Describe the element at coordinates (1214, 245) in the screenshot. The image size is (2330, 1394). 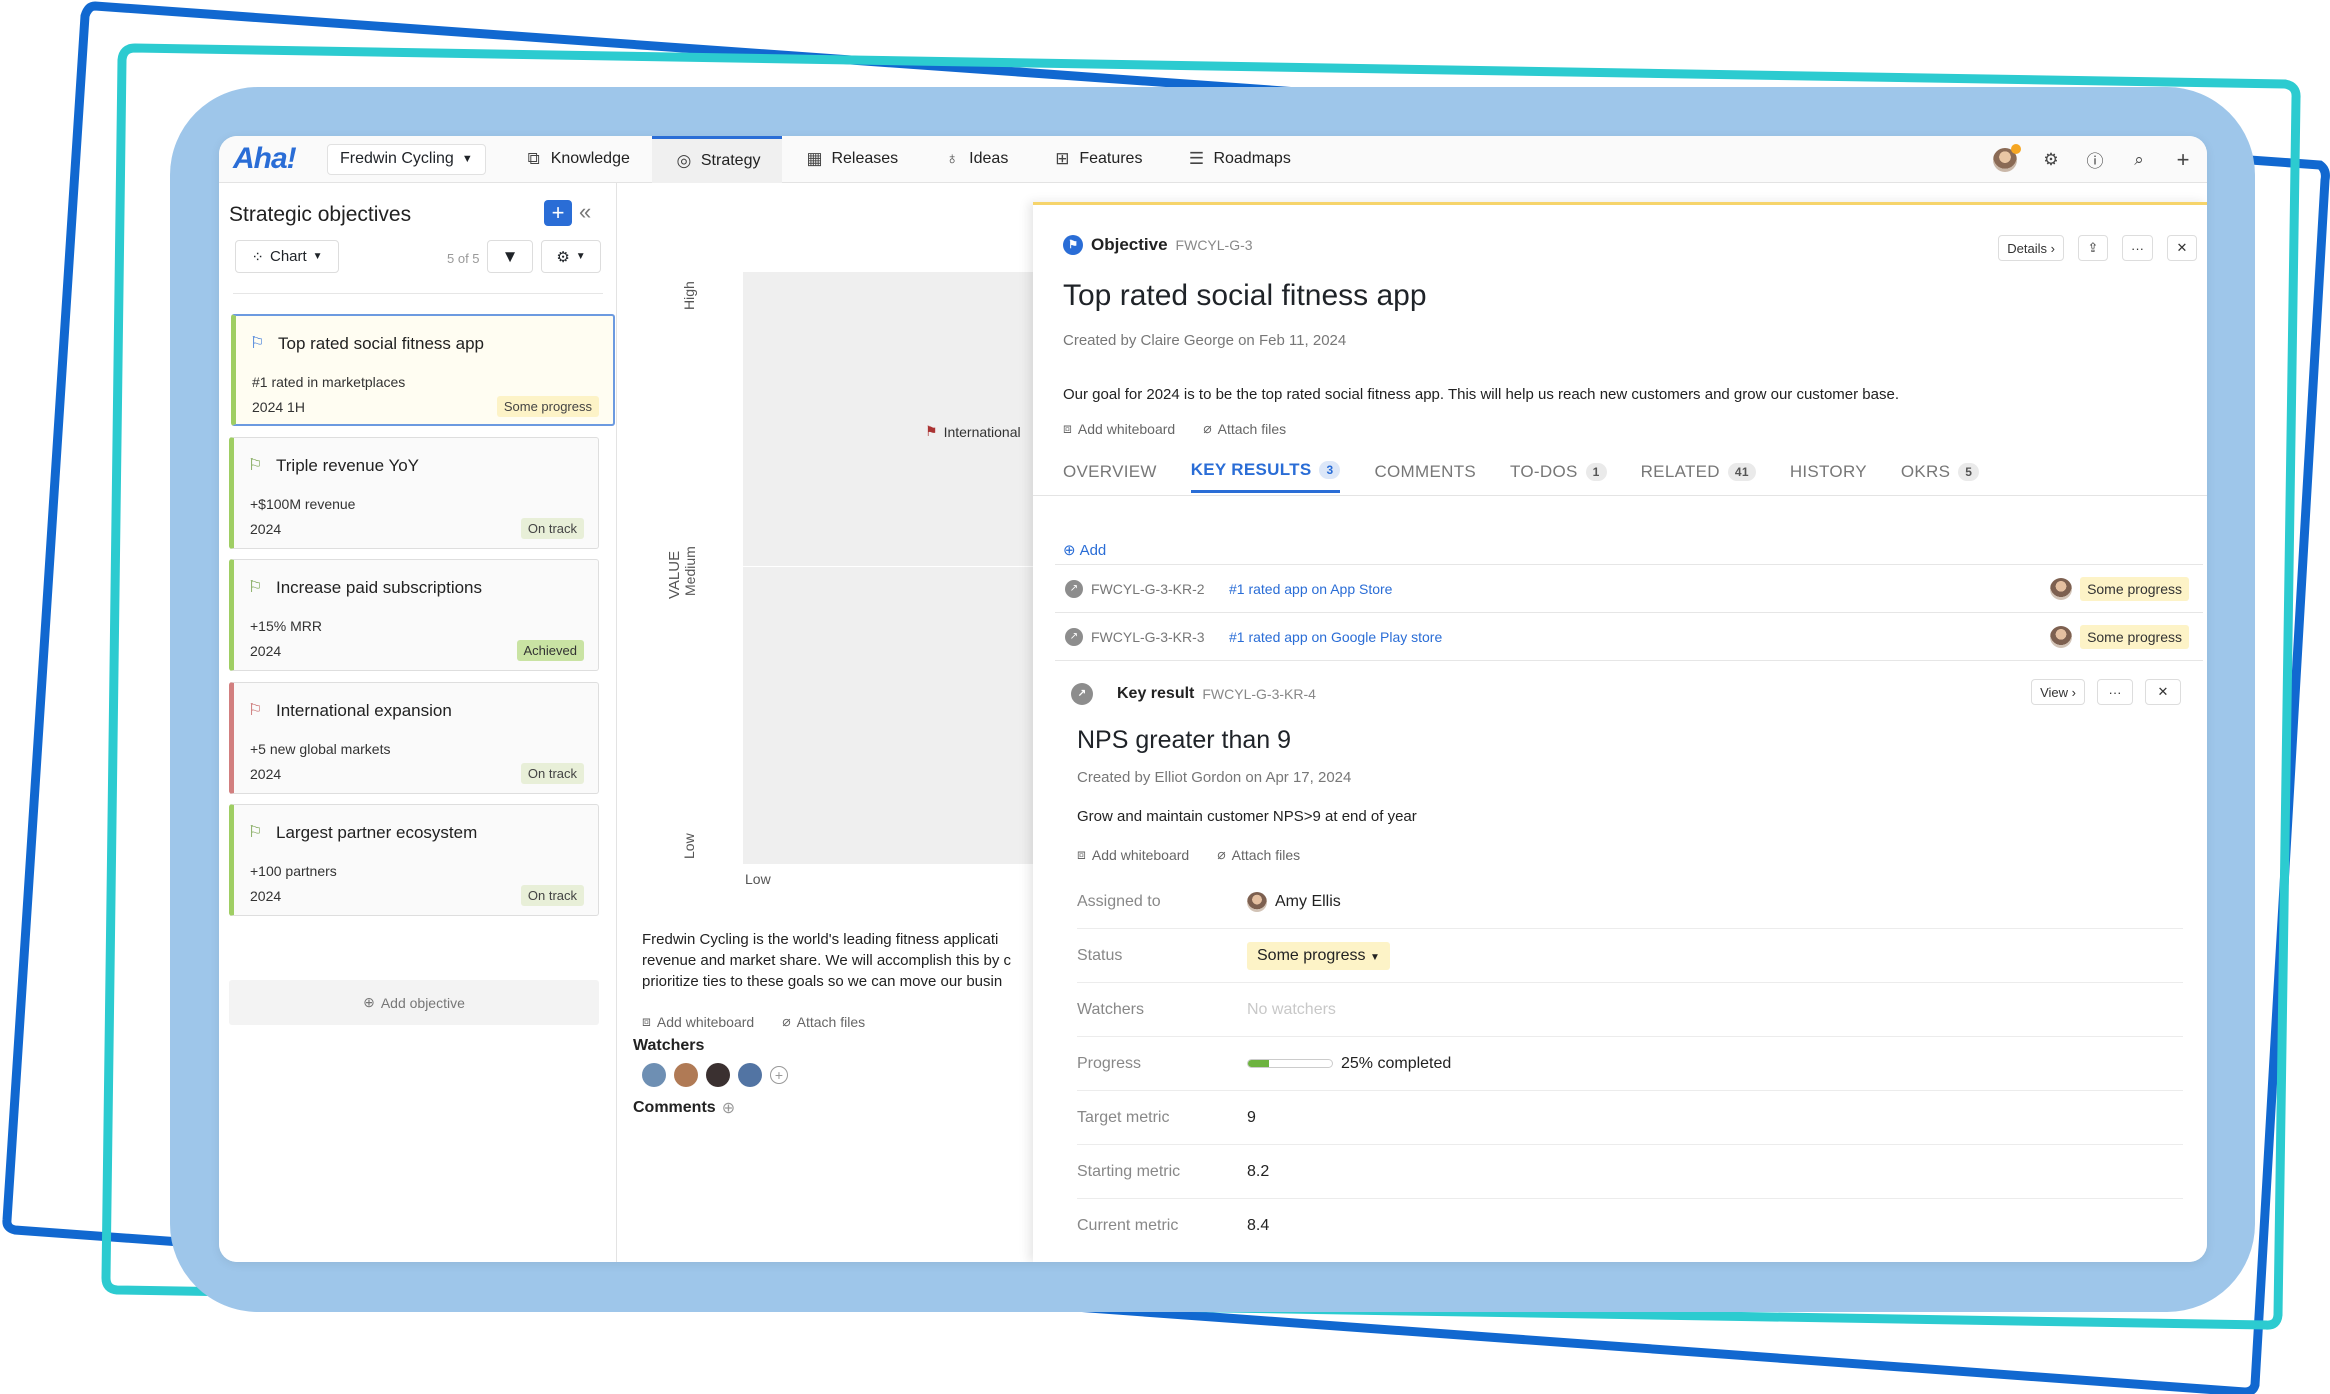
I see `record-id: FWCYL-G-3` at that location.